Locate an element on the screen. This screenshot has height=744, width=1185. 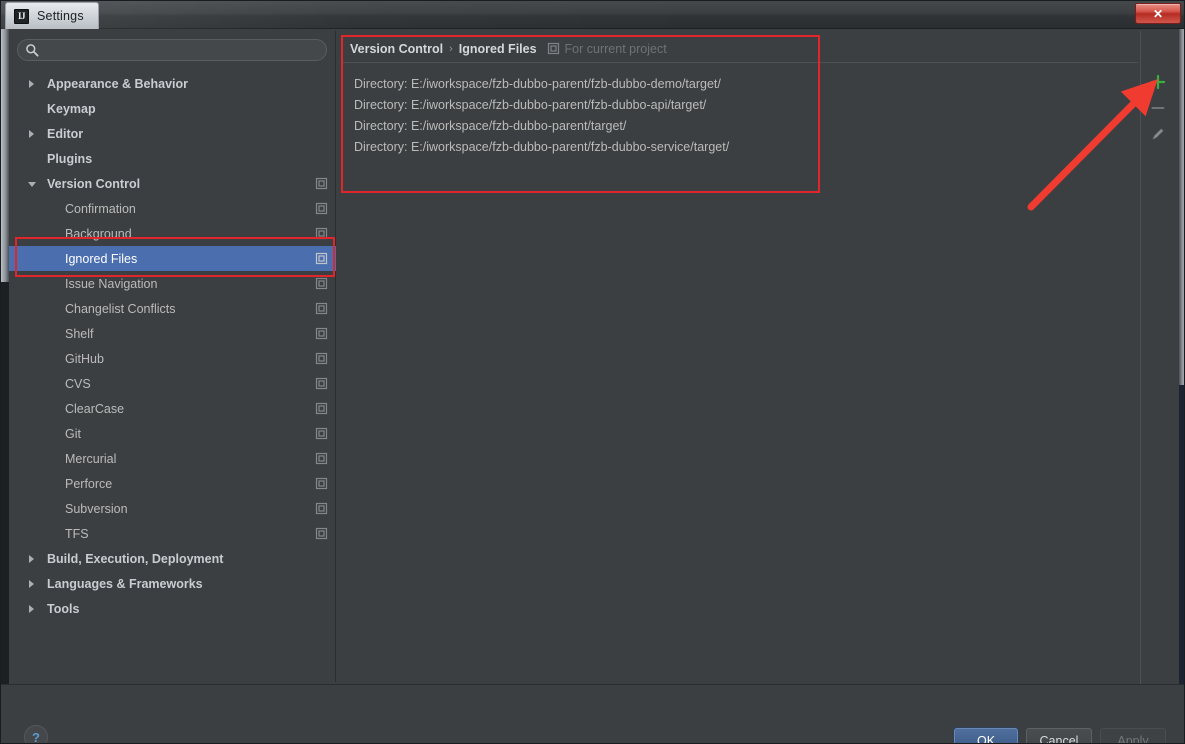
close-icon: ✕ is located at coordinates (1158, 13).